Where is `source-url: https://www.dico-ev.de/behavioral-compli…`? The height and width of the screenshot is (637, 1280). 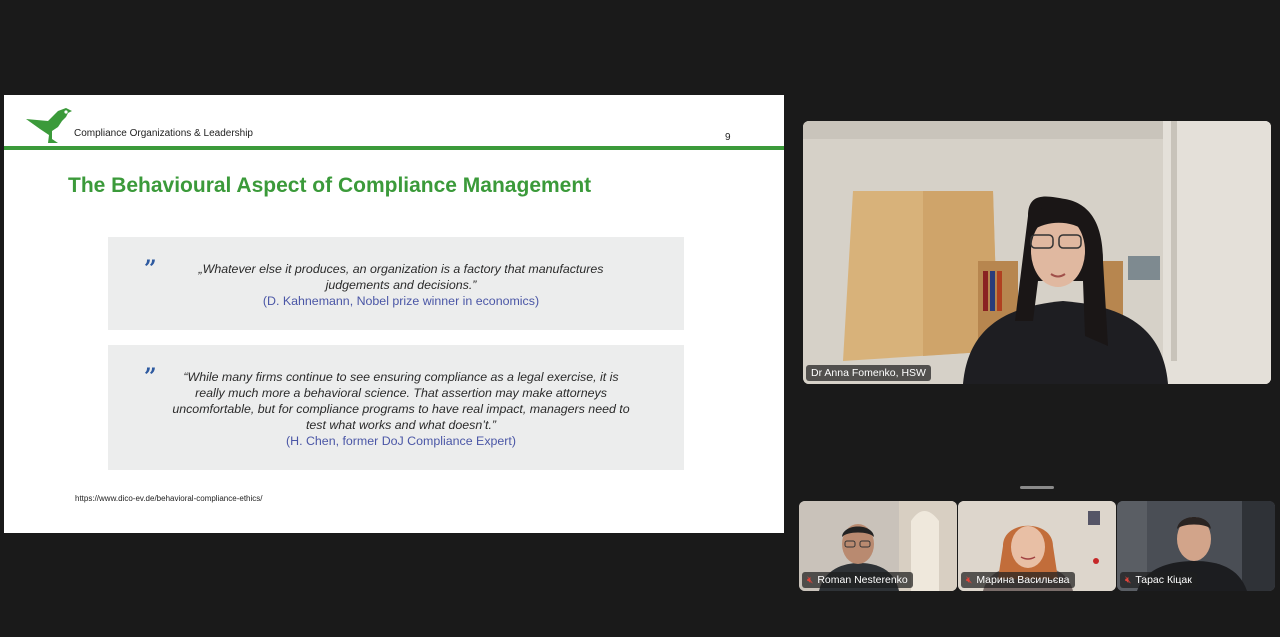
source-url: https://www.dico-ev.de/behavioral-compli… is located at coordinates (169, 498).